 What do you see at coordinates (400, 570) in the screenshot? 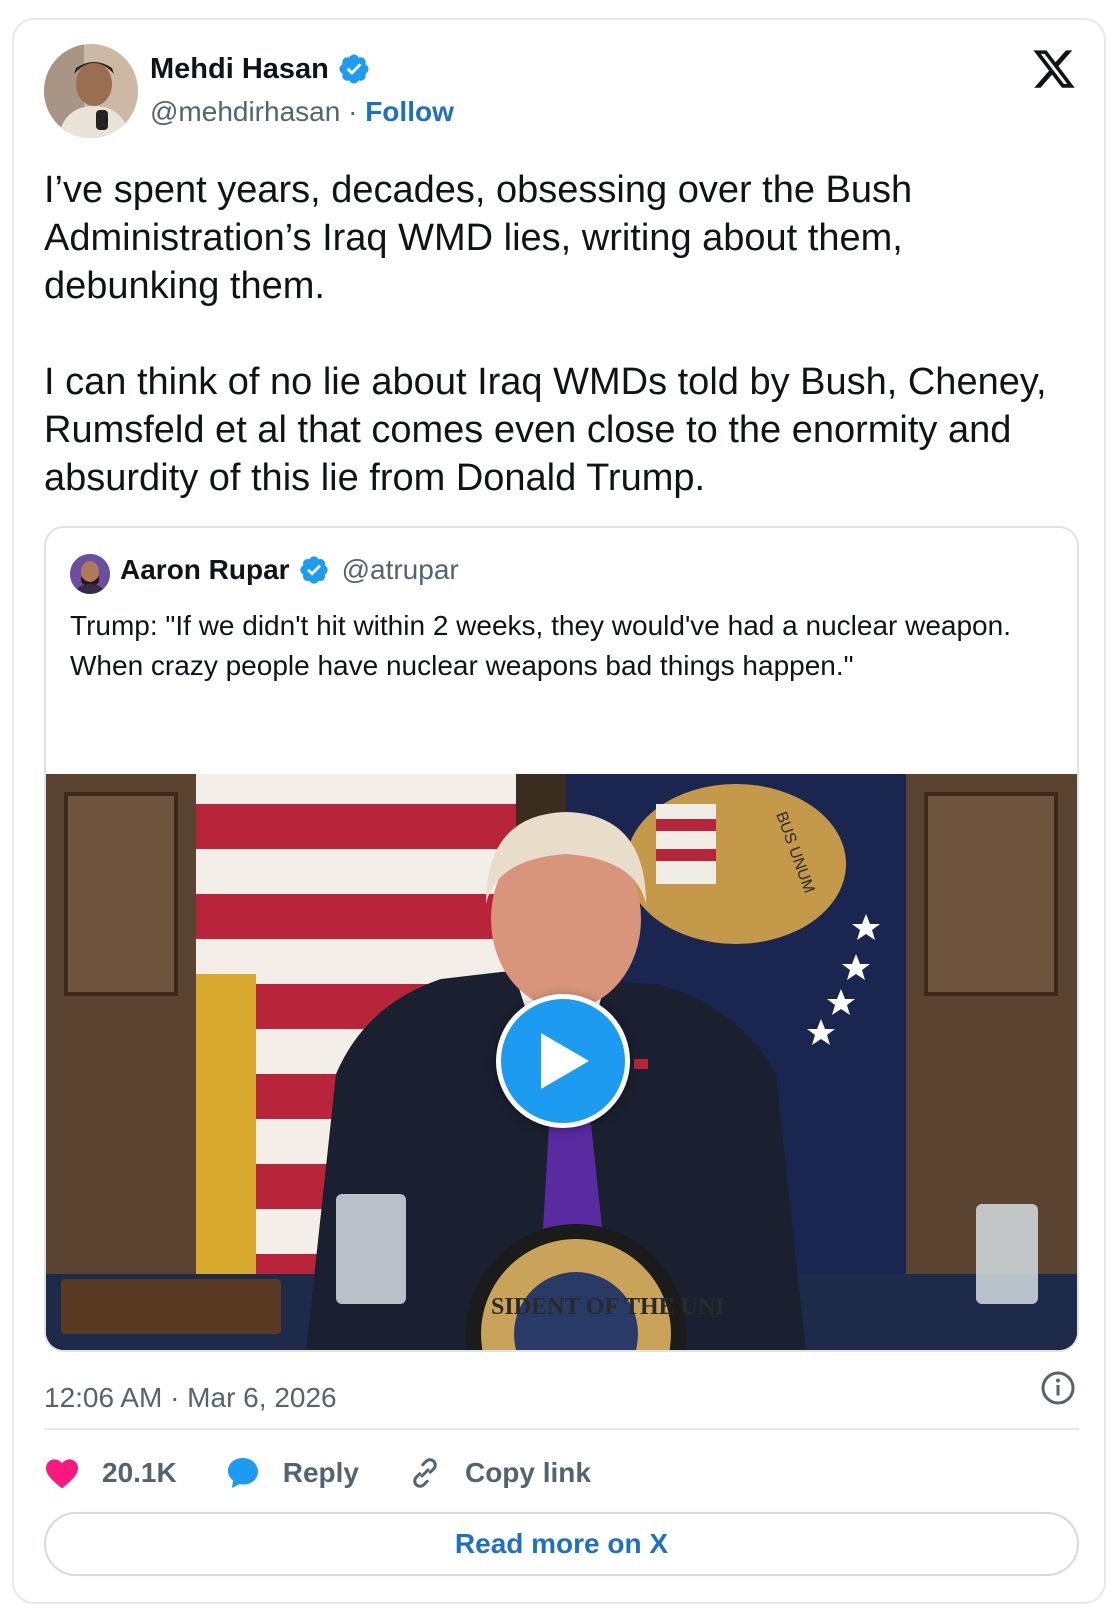
I see `quoted-author-handle: @atrupar` at bounding box center [400, 570].